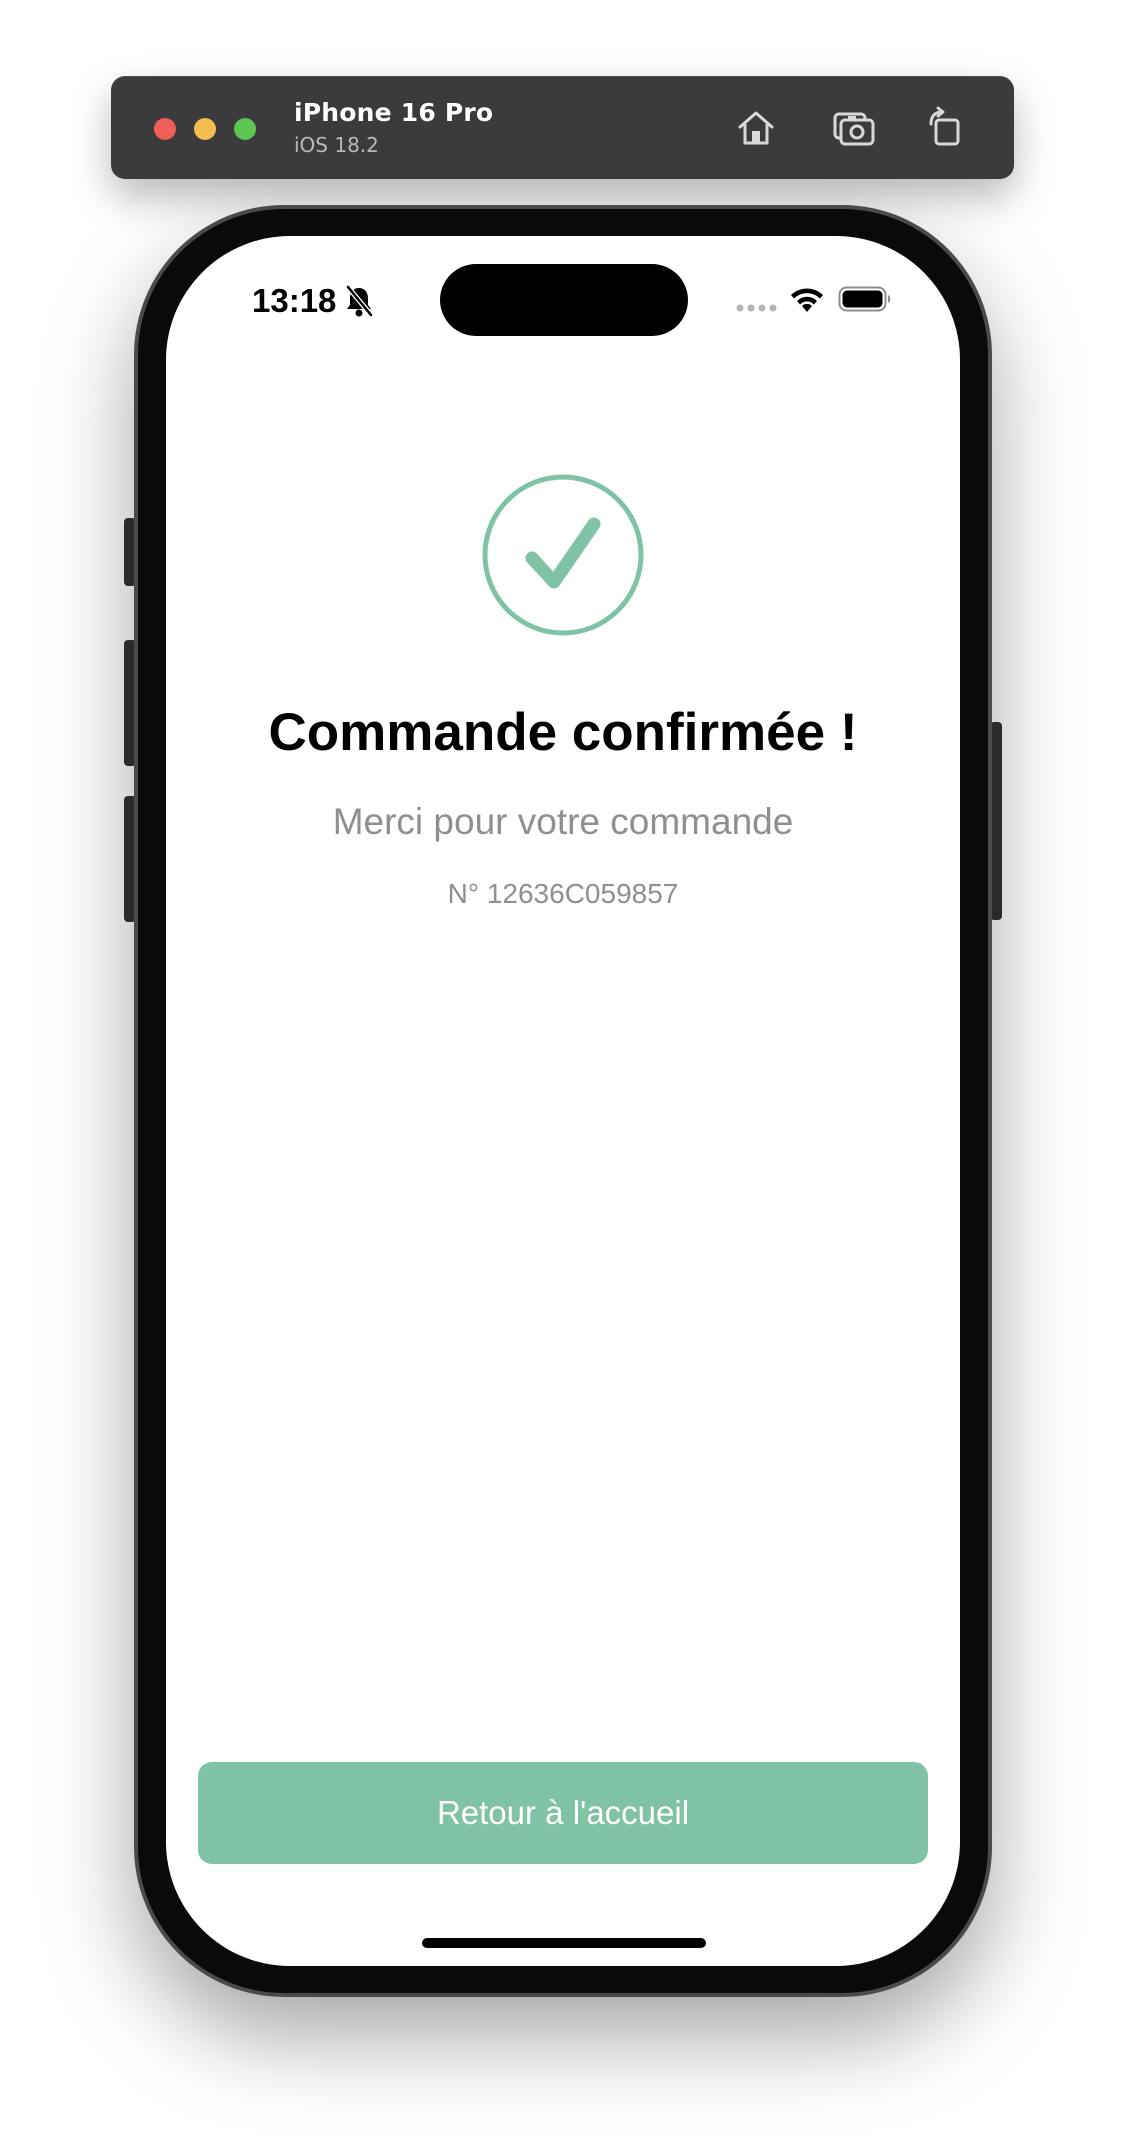 Image resolution: width=1126 pixels, height=2150 pixels. Describe the element at coordinates (563, 893) in the screenshot. I see `order-number: N° 12636C059857` at that location.